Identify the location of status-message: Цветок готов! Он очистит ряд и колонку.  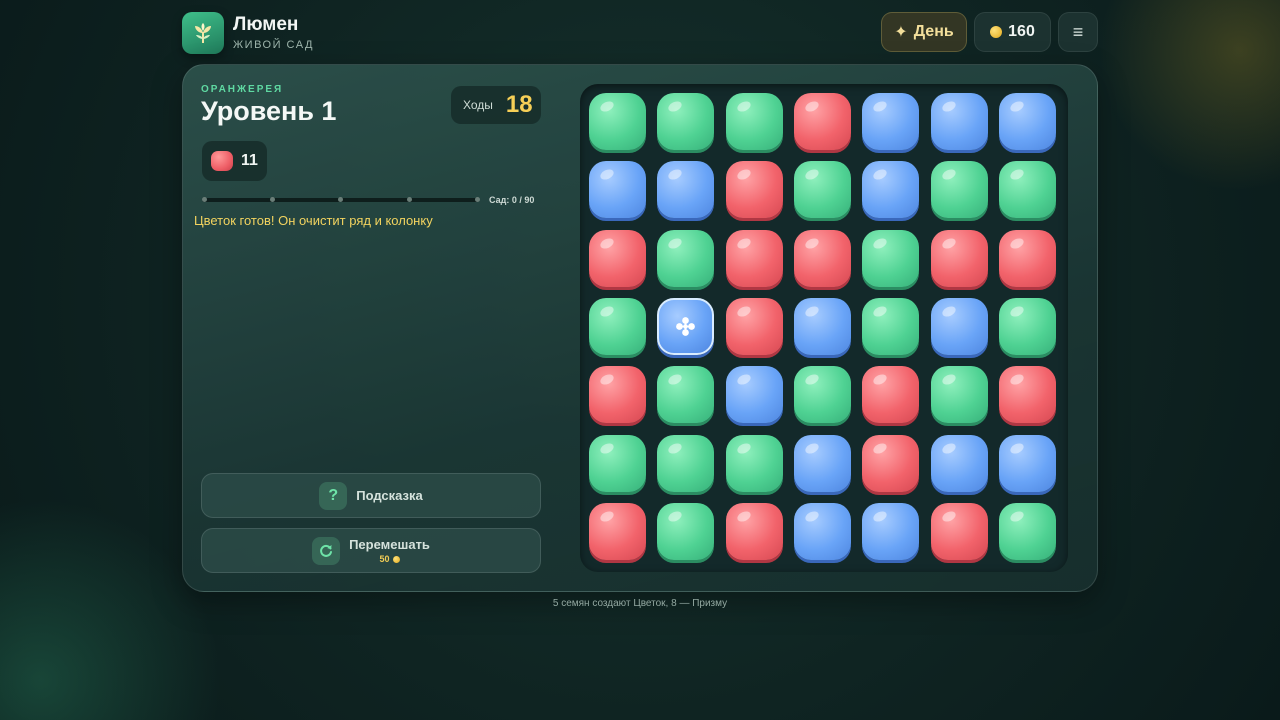
(313, 220).